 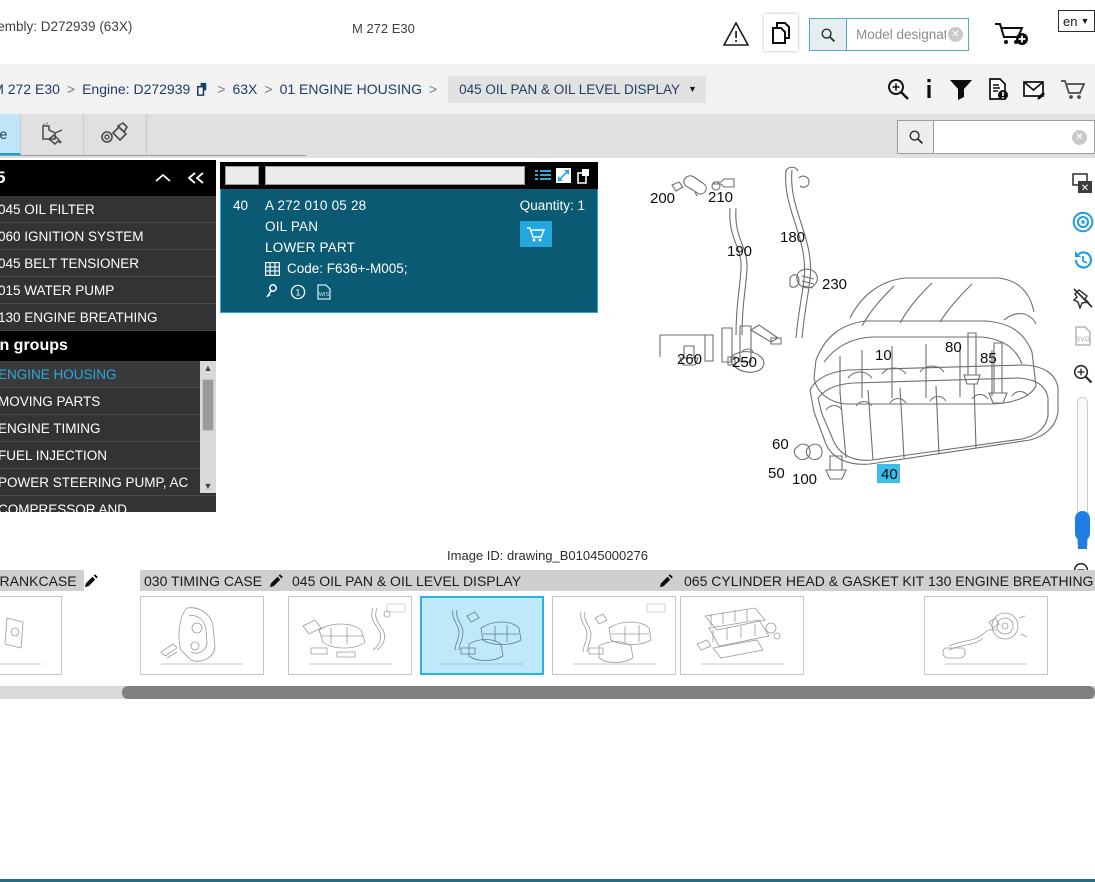 I want to click on scroll-up-icon: ▲, so click(x=208, y=368).